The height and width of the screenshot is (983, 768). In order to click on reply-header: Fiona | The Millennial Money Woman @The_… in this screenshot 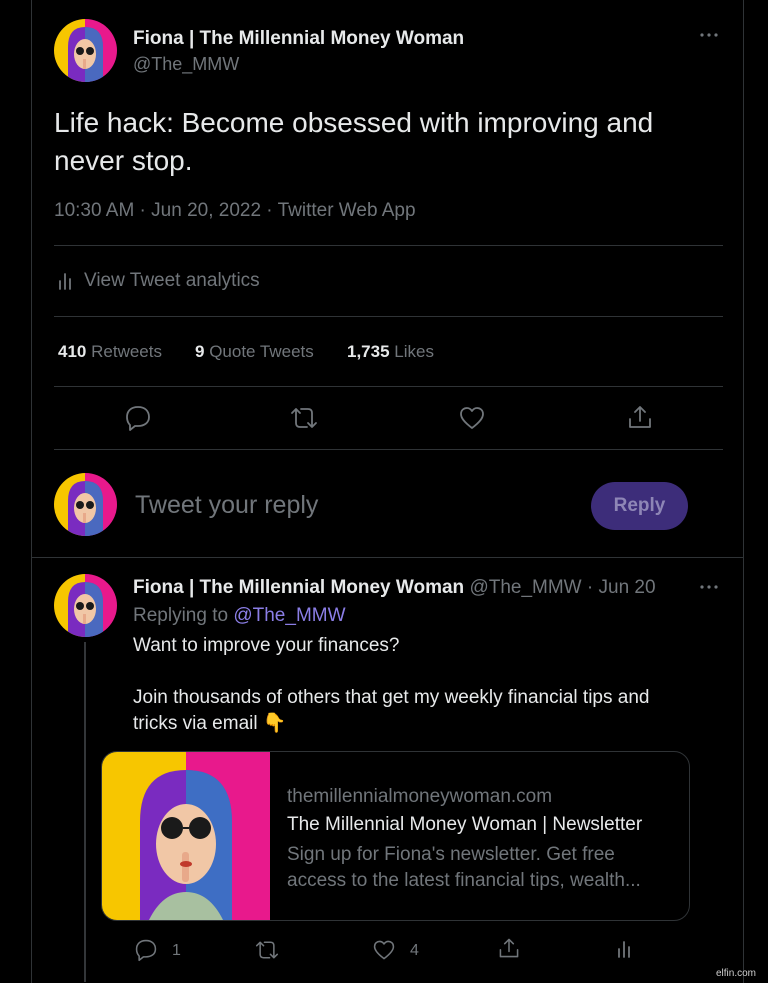, I will do `click(394, 588)`.